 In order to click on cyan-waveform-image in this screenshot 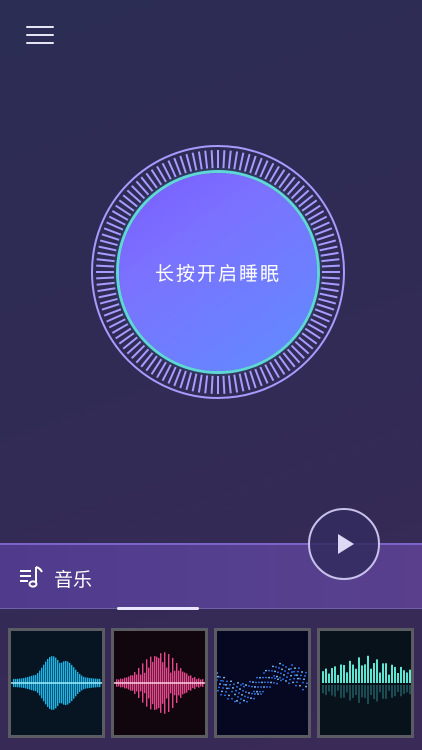, I will do `click(56, 683)`.